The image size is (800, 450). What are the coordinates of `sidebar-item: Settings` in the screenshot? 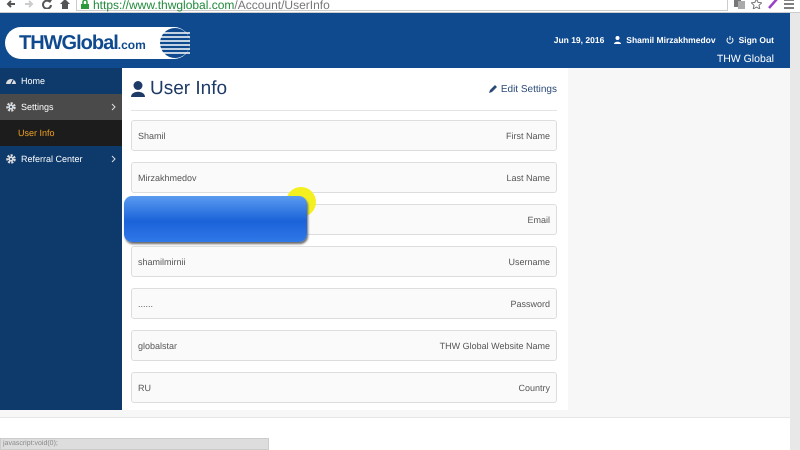 It's located at (61, 107).